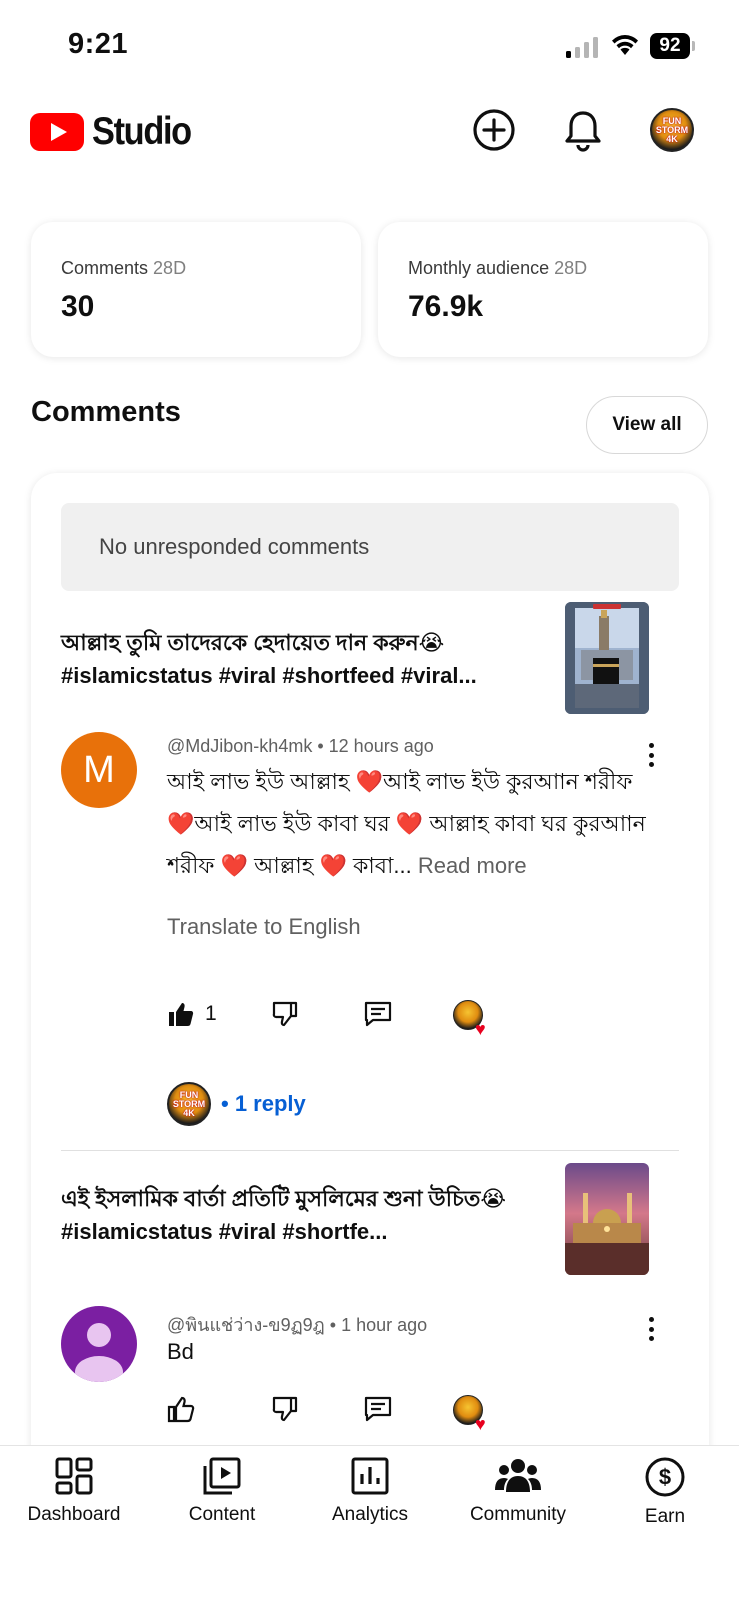 The width and height of the screenshot is (739, 1600). I want to click on create-button, so click(494, 130).